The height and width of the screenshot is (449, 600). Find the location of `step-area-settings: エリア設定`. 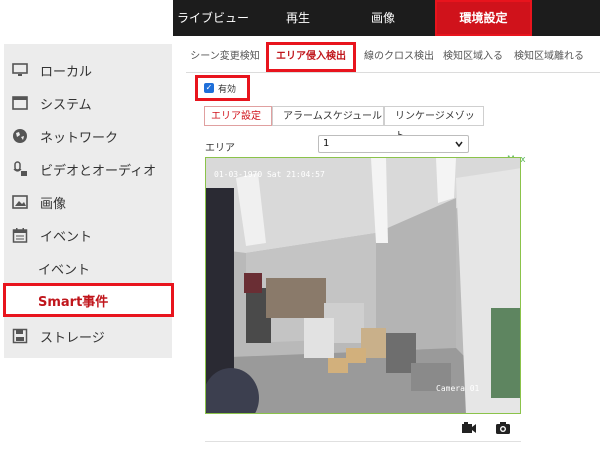

step-area-settings: エリア設定 is located at coordinates (238, 116).